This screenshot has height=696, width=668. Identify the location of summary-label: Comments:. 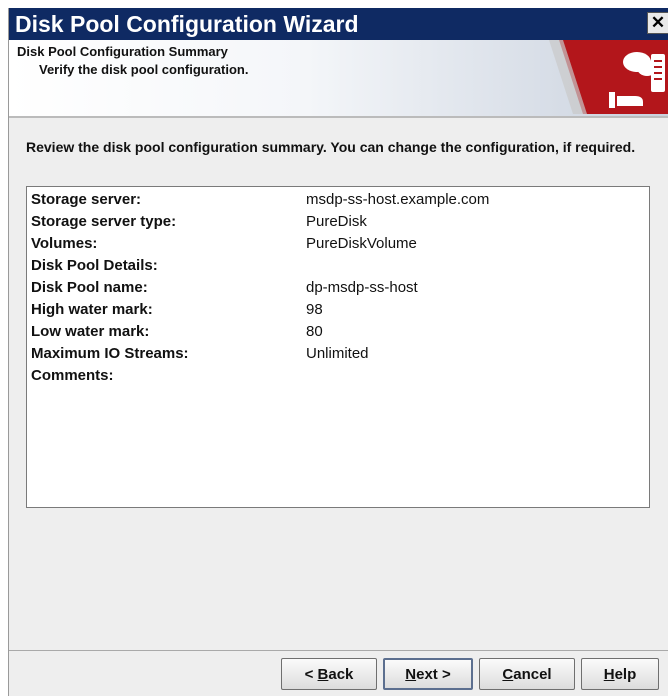
(72, 375).